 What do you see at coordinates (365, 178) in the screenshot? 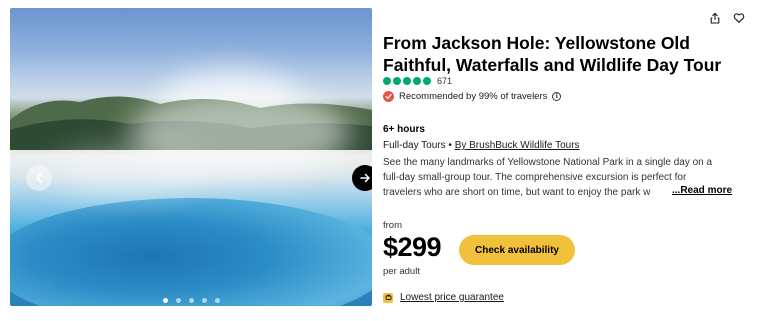
I see `arrow-right-icon` at bounding box center [365, 178].